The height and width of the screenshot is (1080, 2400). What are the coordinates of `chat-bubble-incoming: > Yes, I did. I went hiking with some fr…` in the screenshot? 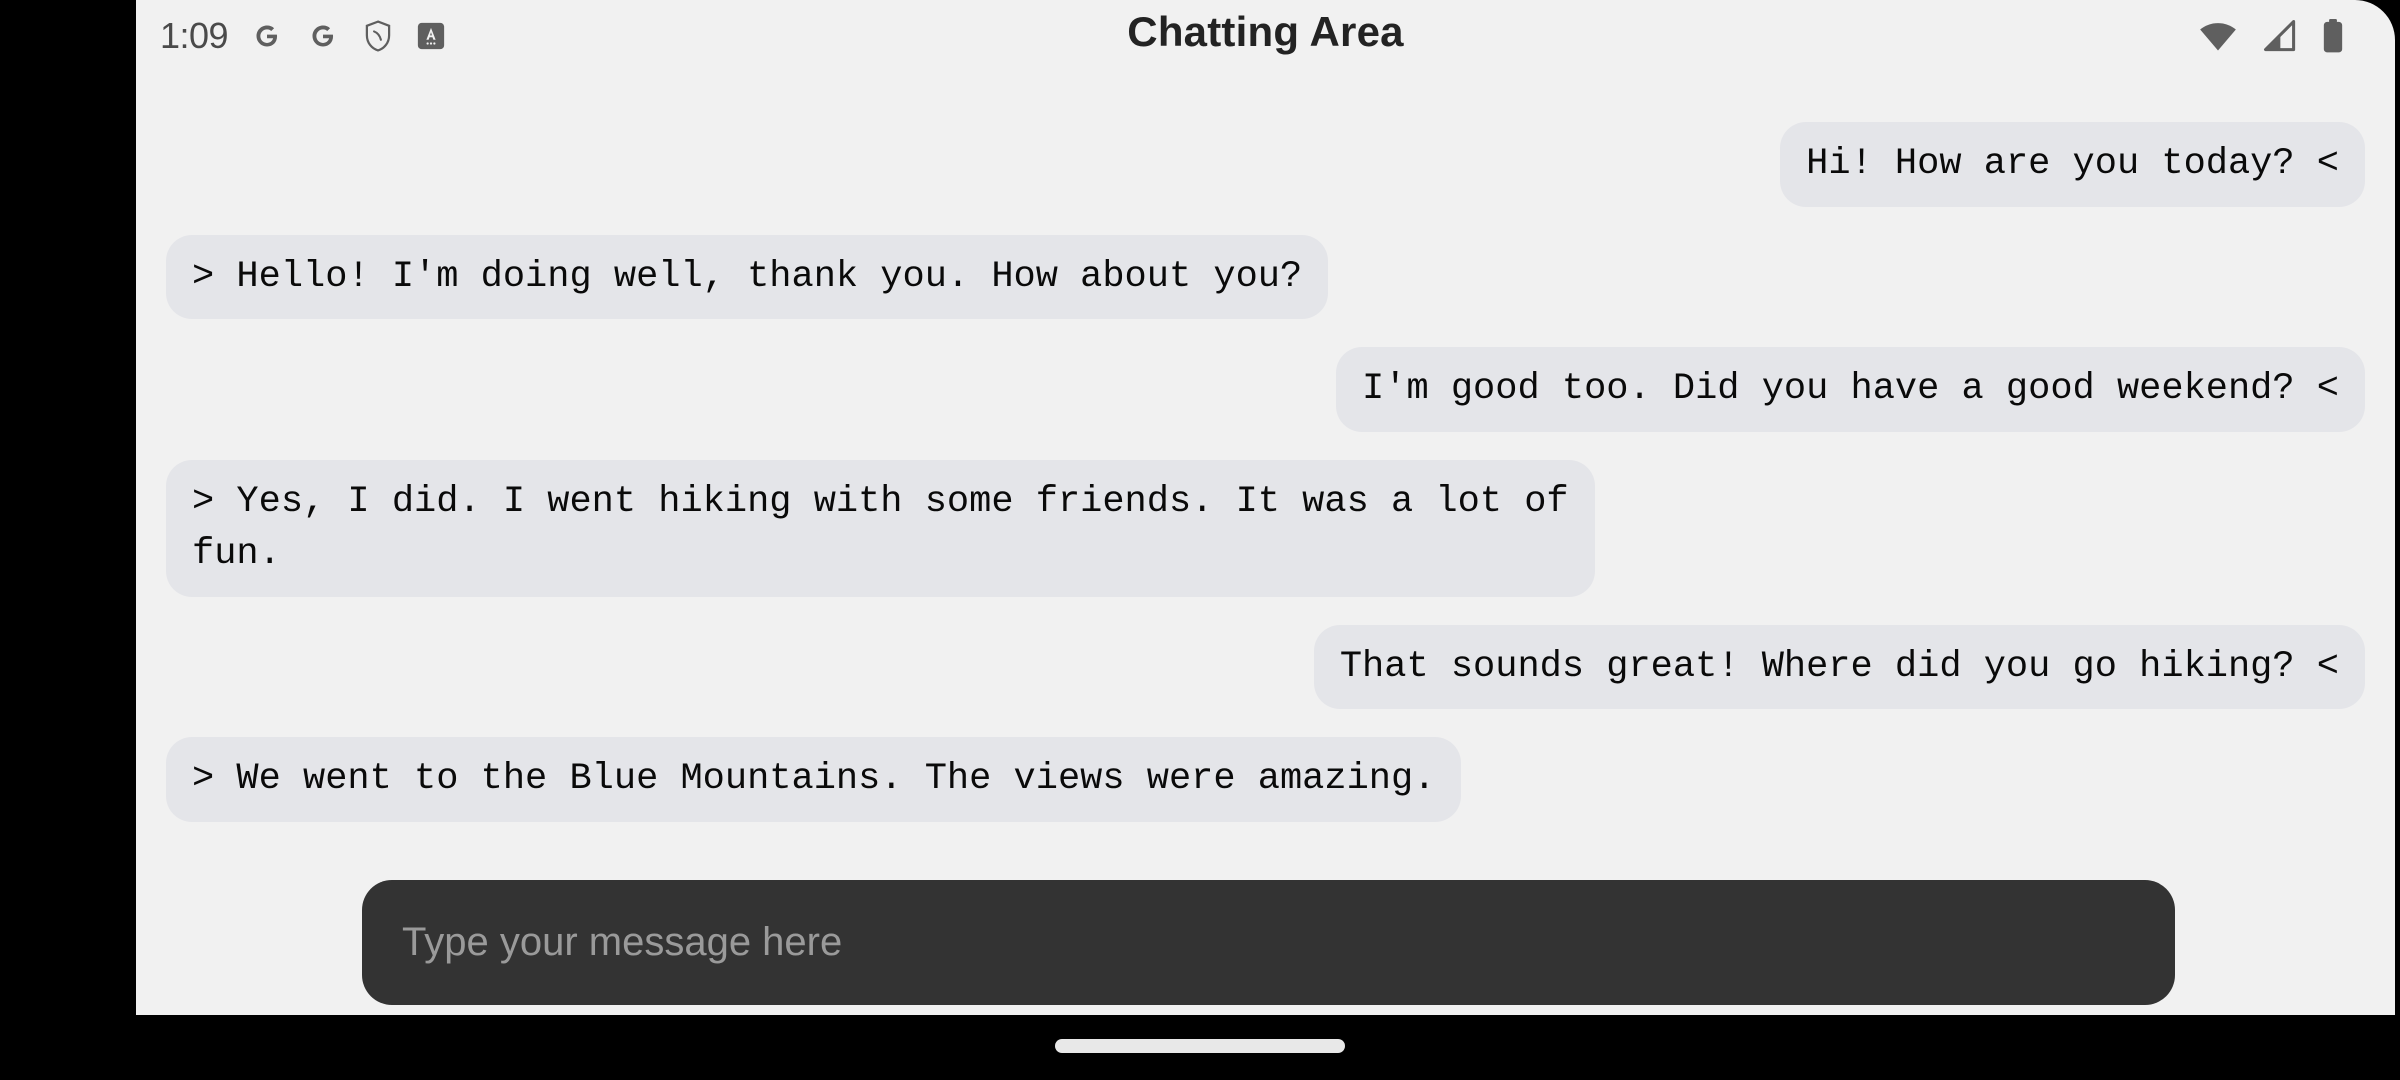 It's located at (880, 528).